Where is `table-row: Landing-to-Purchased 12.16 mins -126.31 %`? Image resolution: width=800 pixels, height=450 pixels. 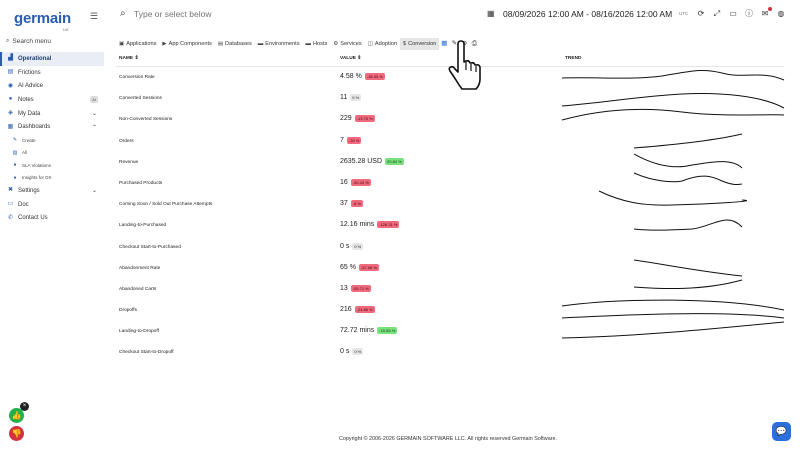
table-row: Landing-to-Purchased 12.16 mins -126.31 % is located at coordinates (450, 225).